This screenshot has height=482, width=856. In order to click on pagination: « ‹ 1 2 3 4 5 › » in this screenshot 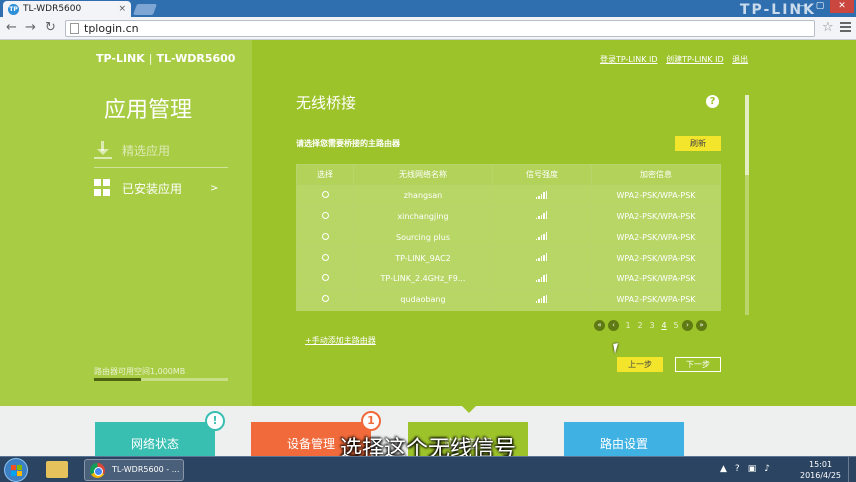, I will do `click(652, 325)`.